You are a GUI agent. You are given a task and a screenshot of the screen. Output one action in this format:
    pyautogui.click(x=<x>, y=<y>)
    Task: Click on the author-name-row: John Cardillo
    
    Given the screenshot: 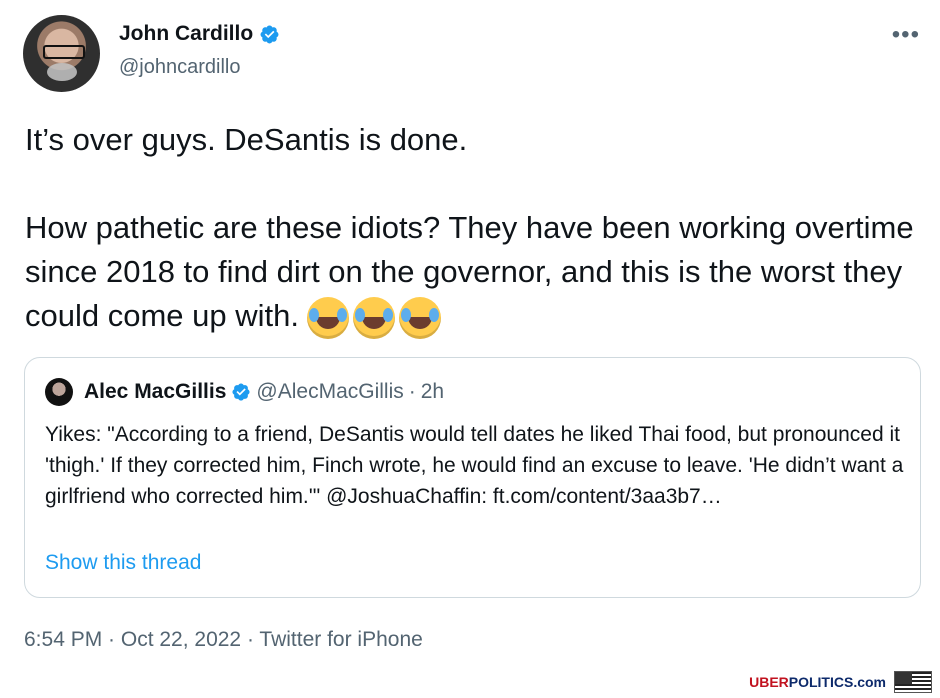 What is the action you would take?
    pyautogui.click(x=199, y=34)
    